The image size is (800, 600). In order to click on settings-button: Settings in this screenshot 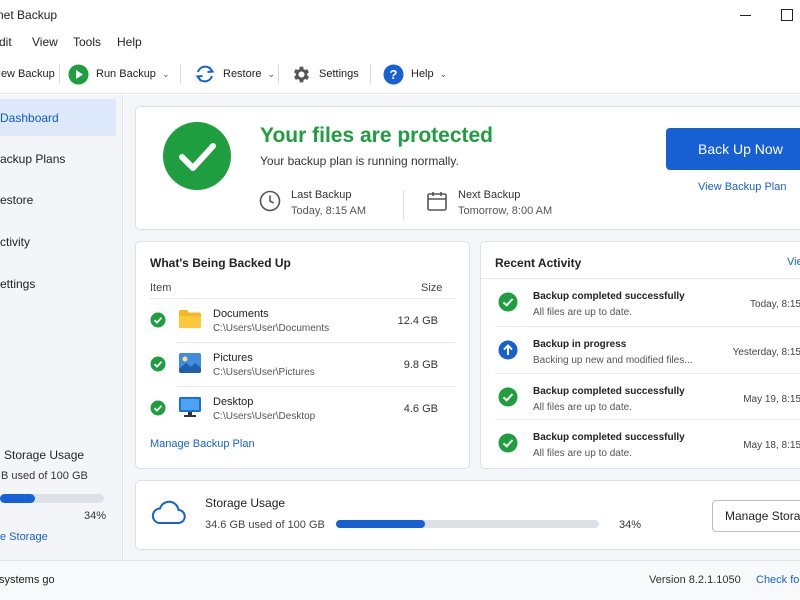, I will do `click(325, 74)`.